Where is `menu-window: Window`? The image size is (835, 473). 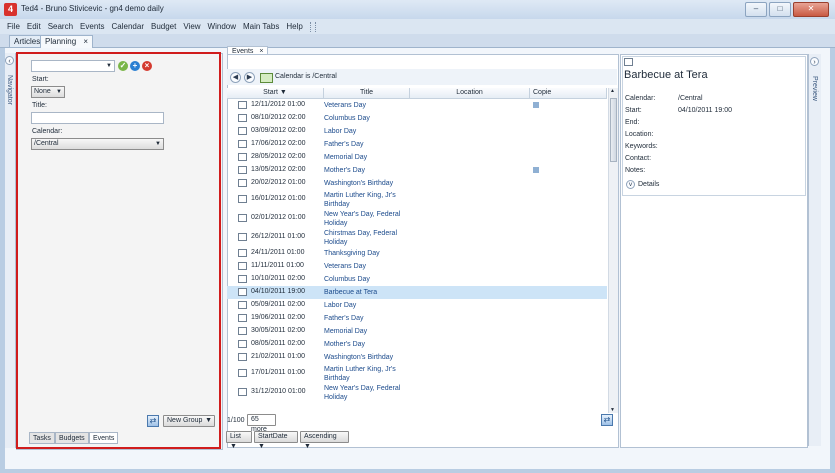
menu-window: Window is located at coordinates (222, 26).